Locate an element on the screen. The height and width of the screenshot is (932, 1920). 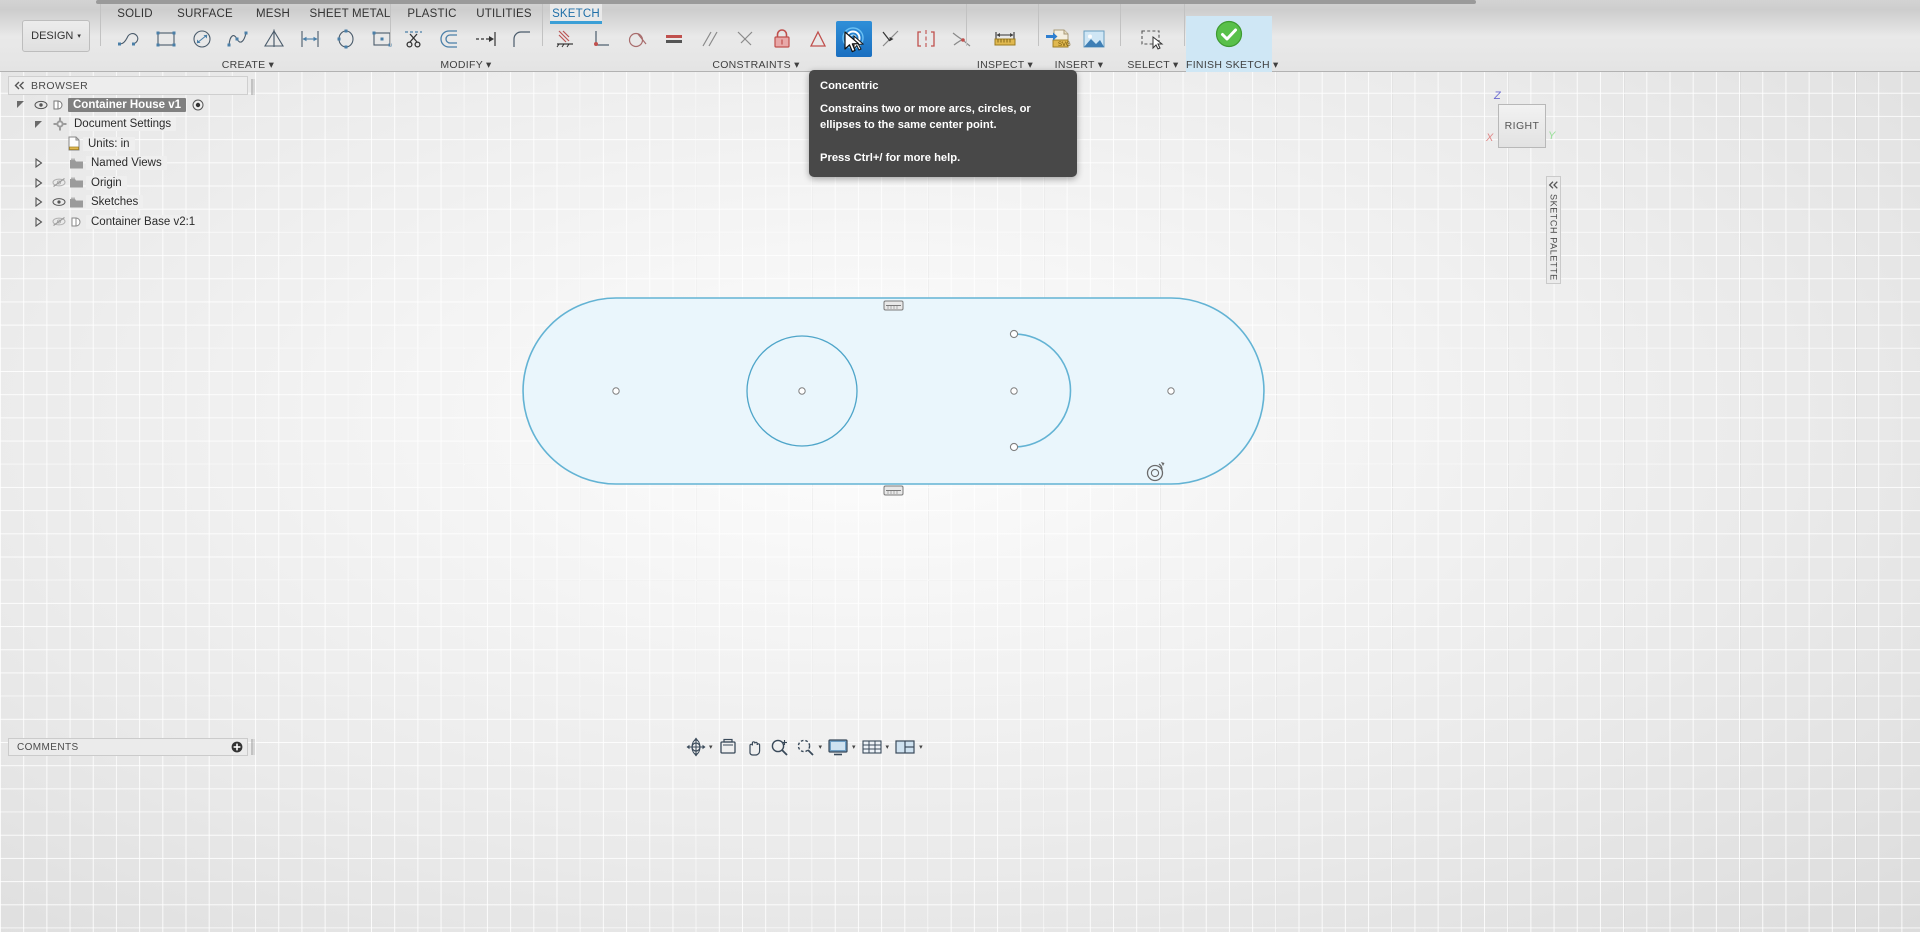
arc-center-point is located at coordinates (1014, 391).